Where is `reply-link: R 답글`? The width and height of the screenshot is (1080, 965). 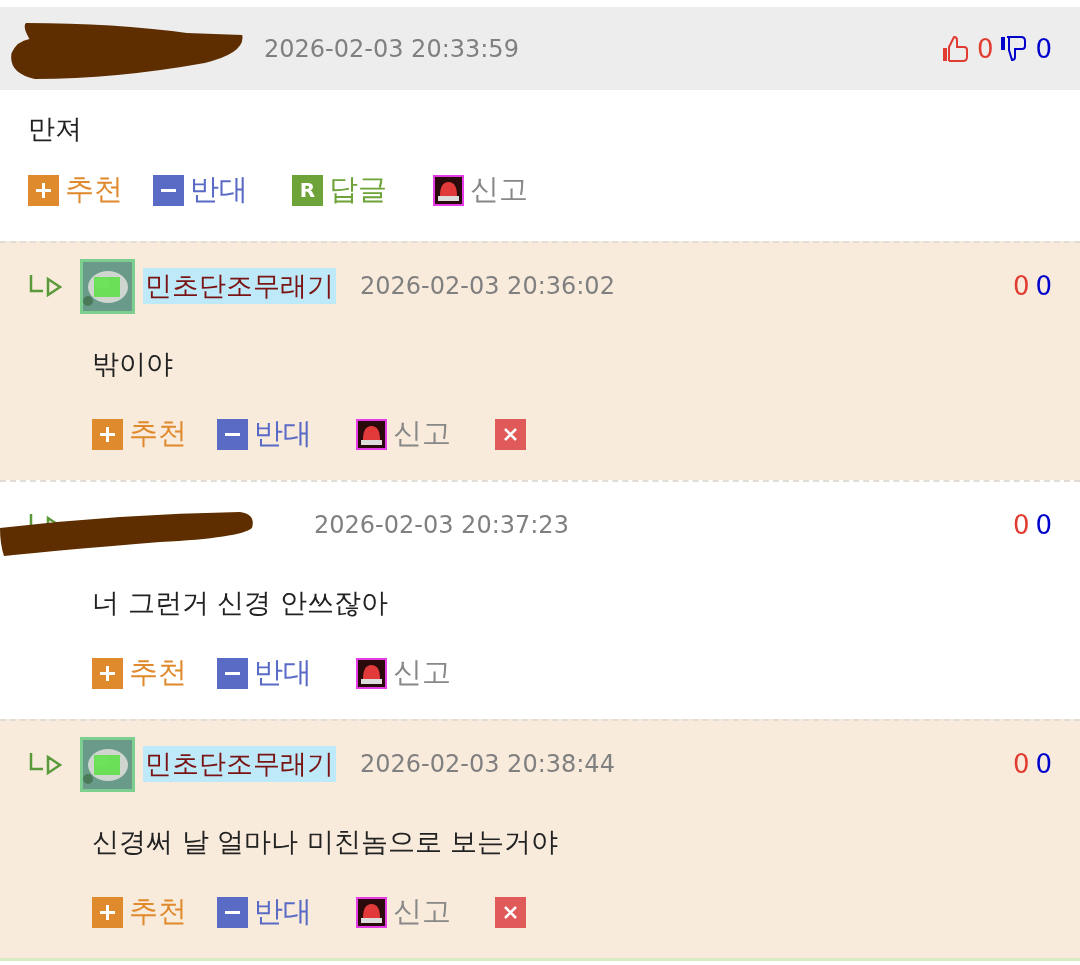
reply-link: R 답글 is located at coordinates (339, 190).